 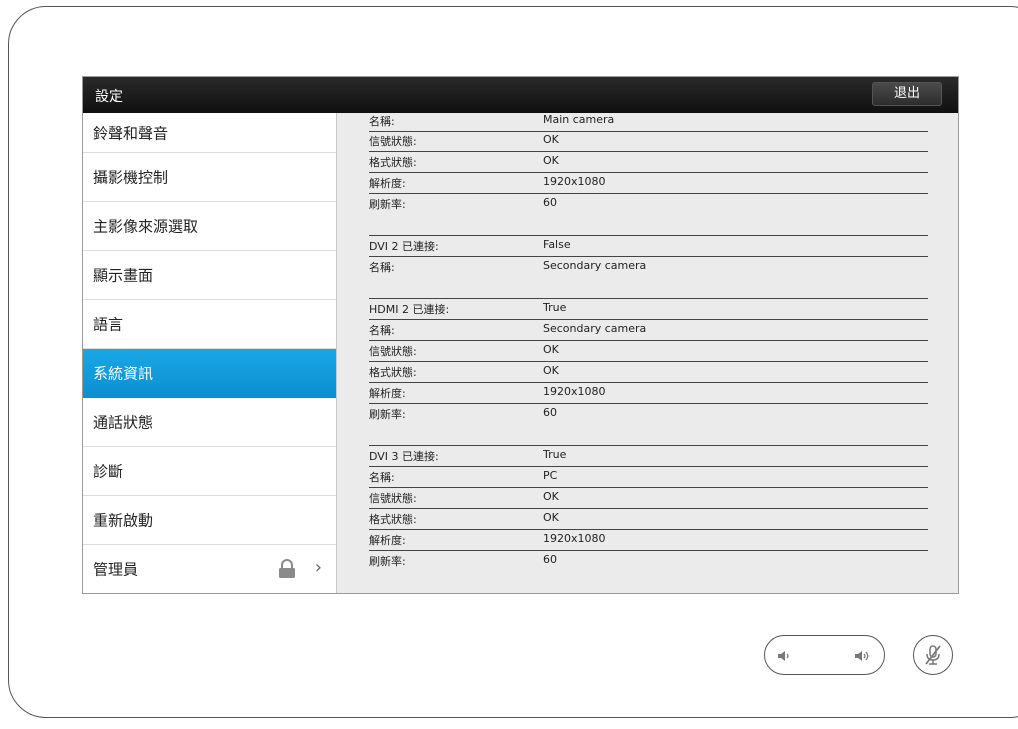 I want to click on sidebar-item-label: 顯示畫面, so click(x=123, y=275).